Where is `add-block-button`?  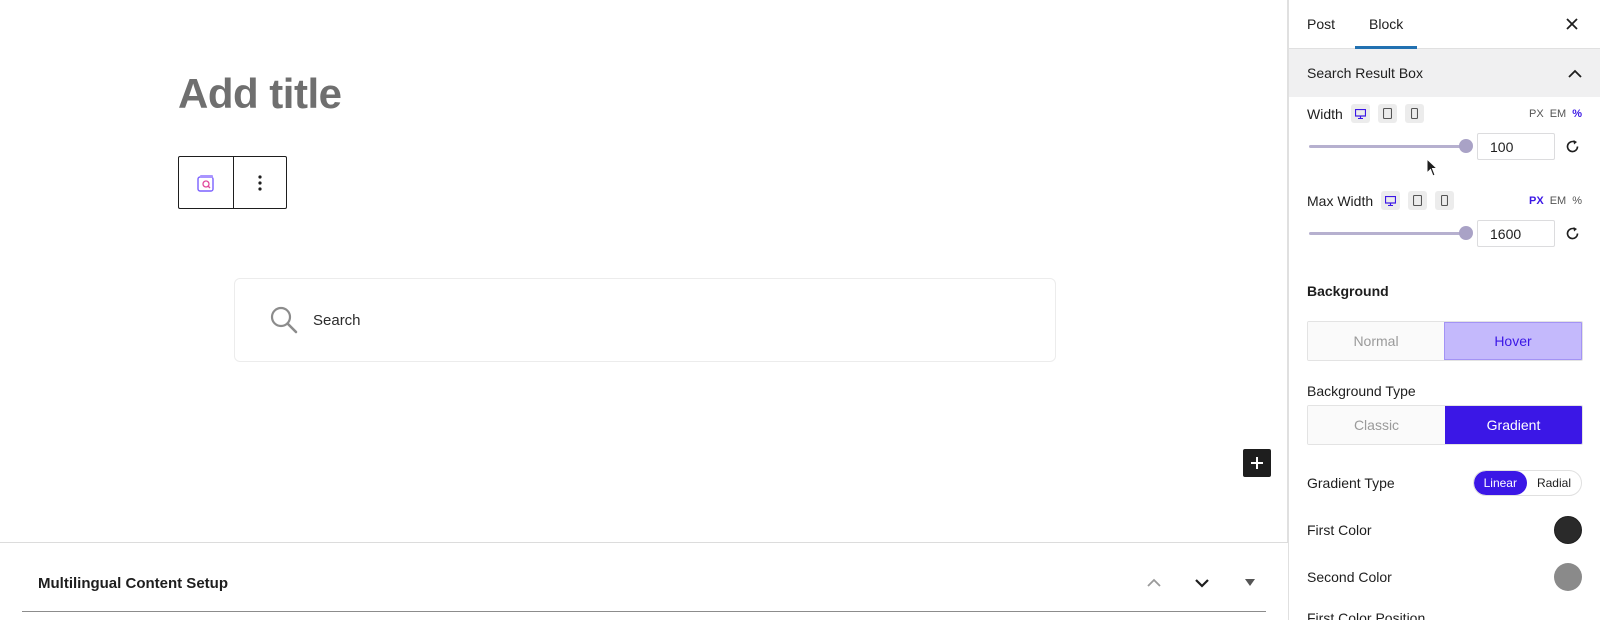 add-block-button is located at coordinates (1257, 463).